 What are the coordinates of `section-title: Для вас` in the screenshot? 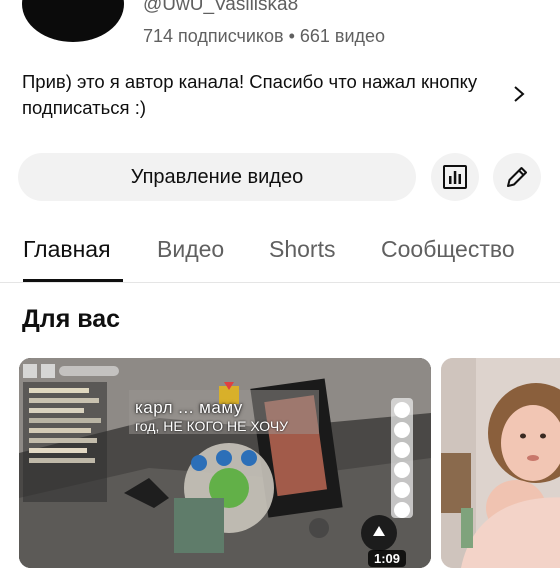 It's located at (71, 319).